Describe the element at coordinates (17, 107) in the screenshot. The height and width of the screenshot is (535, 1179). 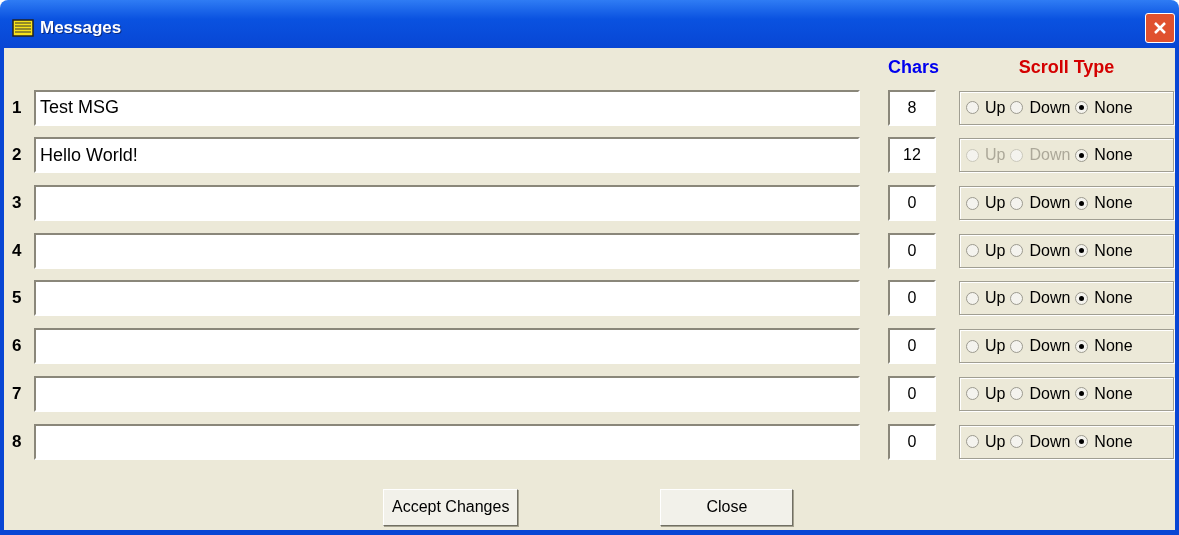
I see `row-number: 1` at that location.